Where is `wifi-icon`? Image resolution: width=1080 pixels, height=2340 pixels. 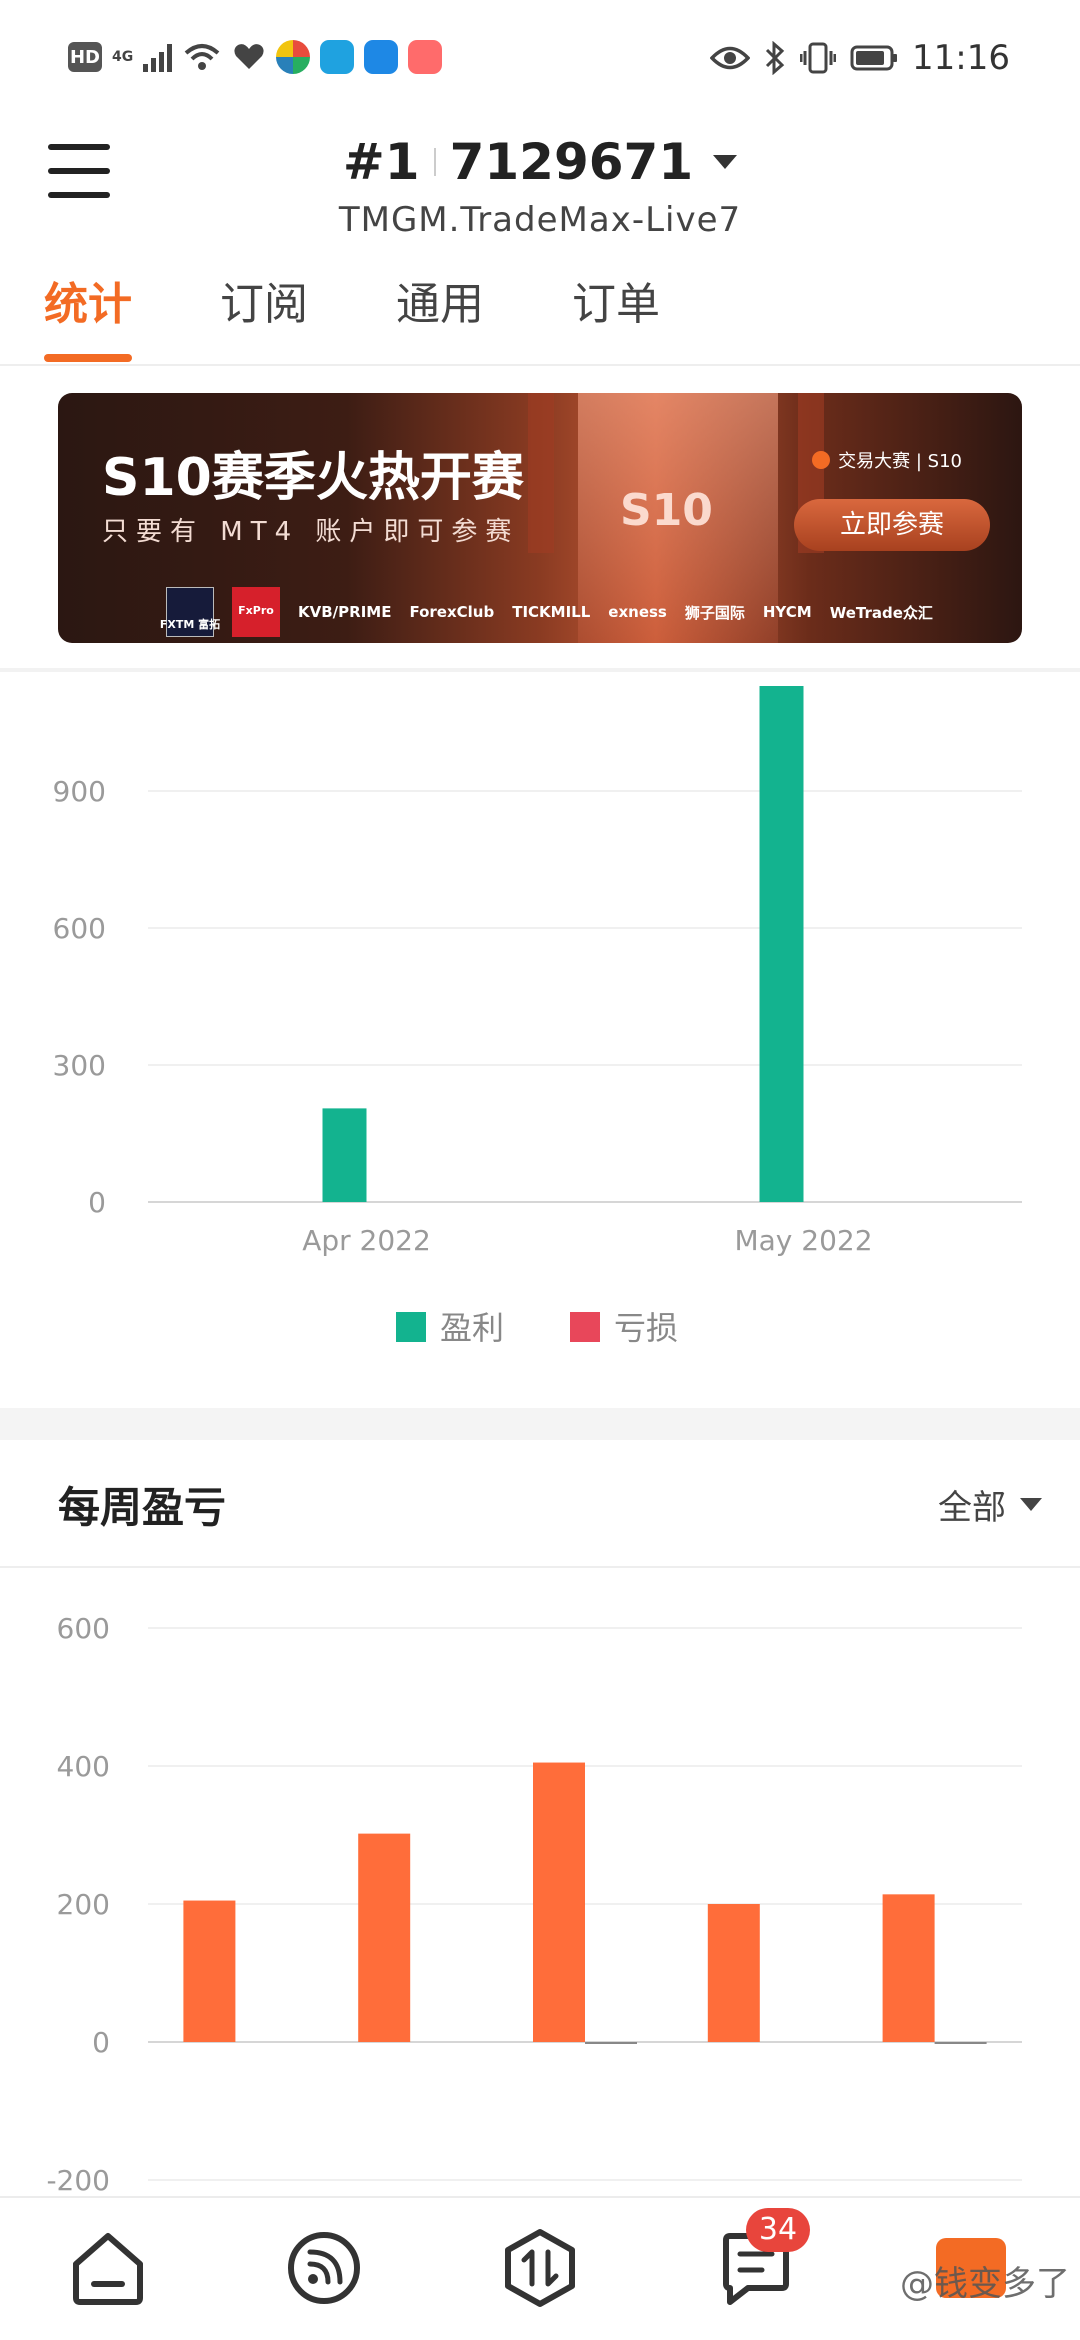 wifi-icon is located at coordinates (202, 57).